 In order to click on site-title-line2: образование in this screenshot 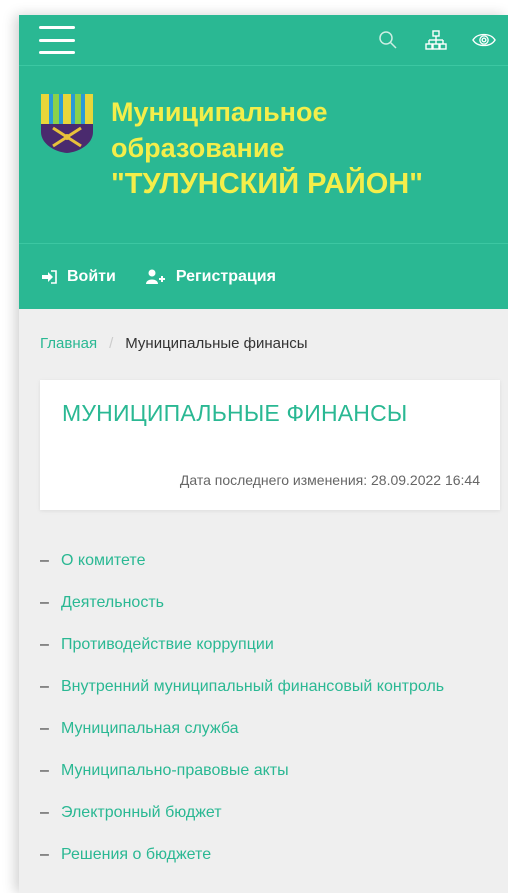, I will do `click(198, 148)`.